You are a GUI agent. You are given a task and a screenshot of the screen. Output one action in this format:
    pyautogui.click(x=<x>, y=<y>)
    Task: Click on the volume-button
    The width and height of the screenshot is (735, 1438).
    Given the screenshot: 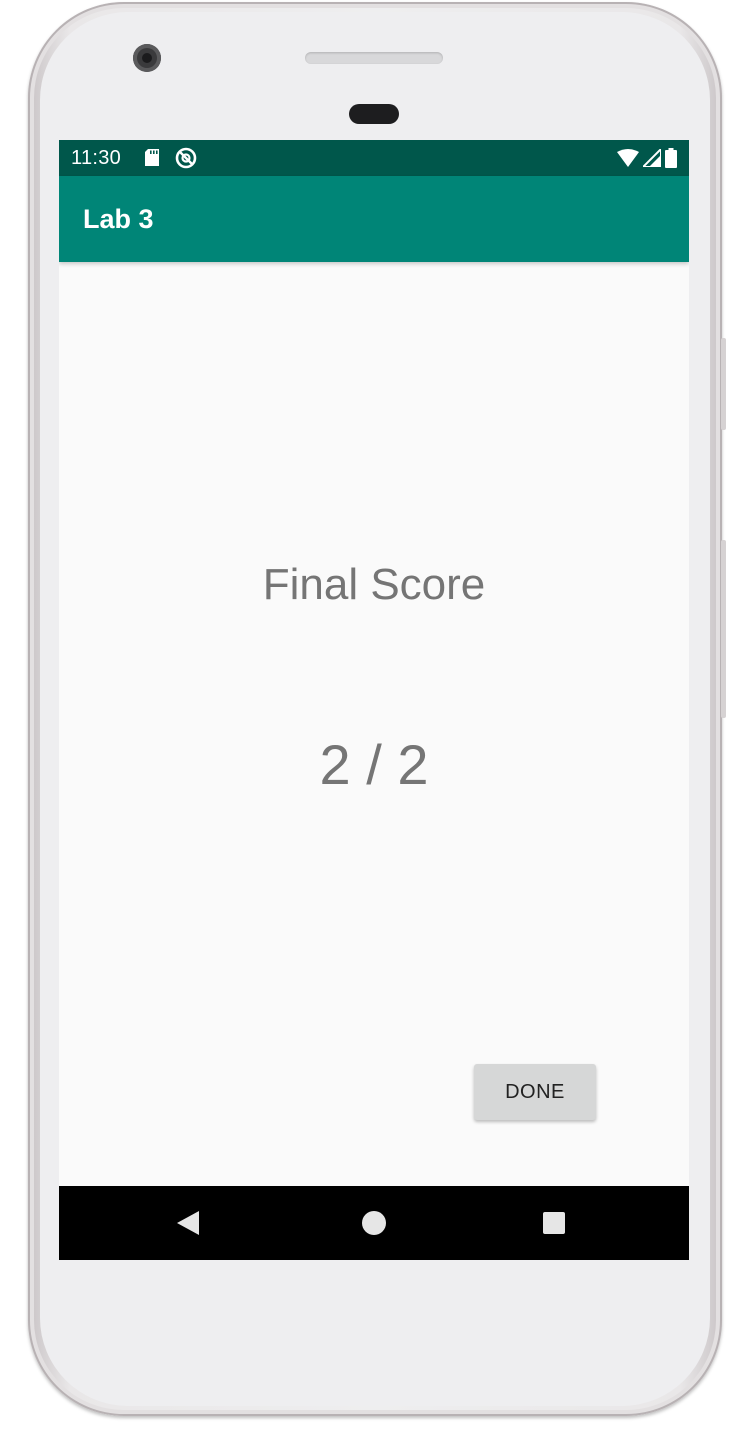 What is the action you would take?
    pyautogui.click(x=723, y=629)
    